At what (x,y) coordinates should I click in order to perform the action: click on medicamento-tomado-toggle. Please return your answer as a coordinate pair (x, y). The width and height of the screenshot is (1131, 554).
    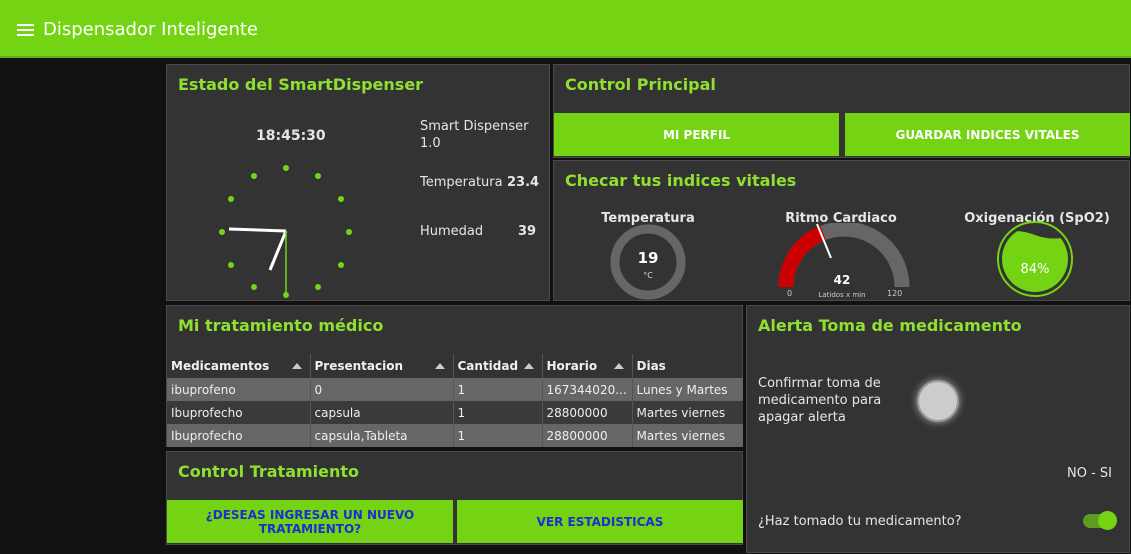
    Looking at the image, I should click on (1100, 520).